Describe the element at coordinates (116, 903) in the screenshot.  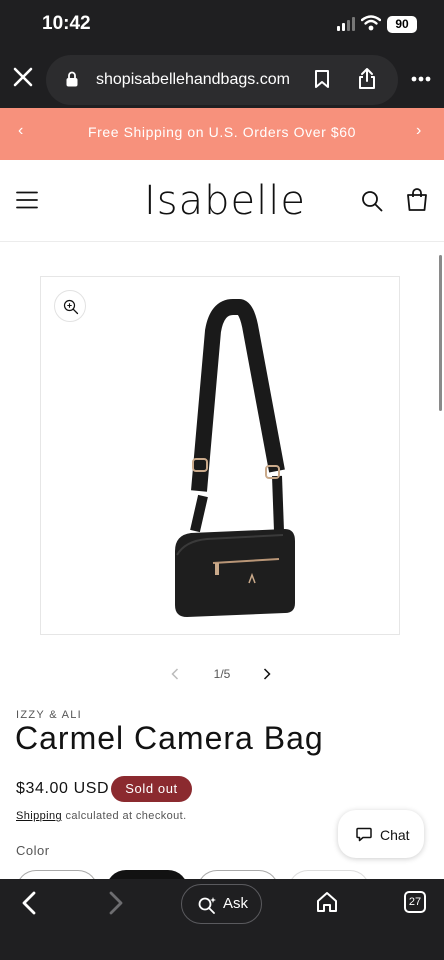
I see `forward-icon` at that location.